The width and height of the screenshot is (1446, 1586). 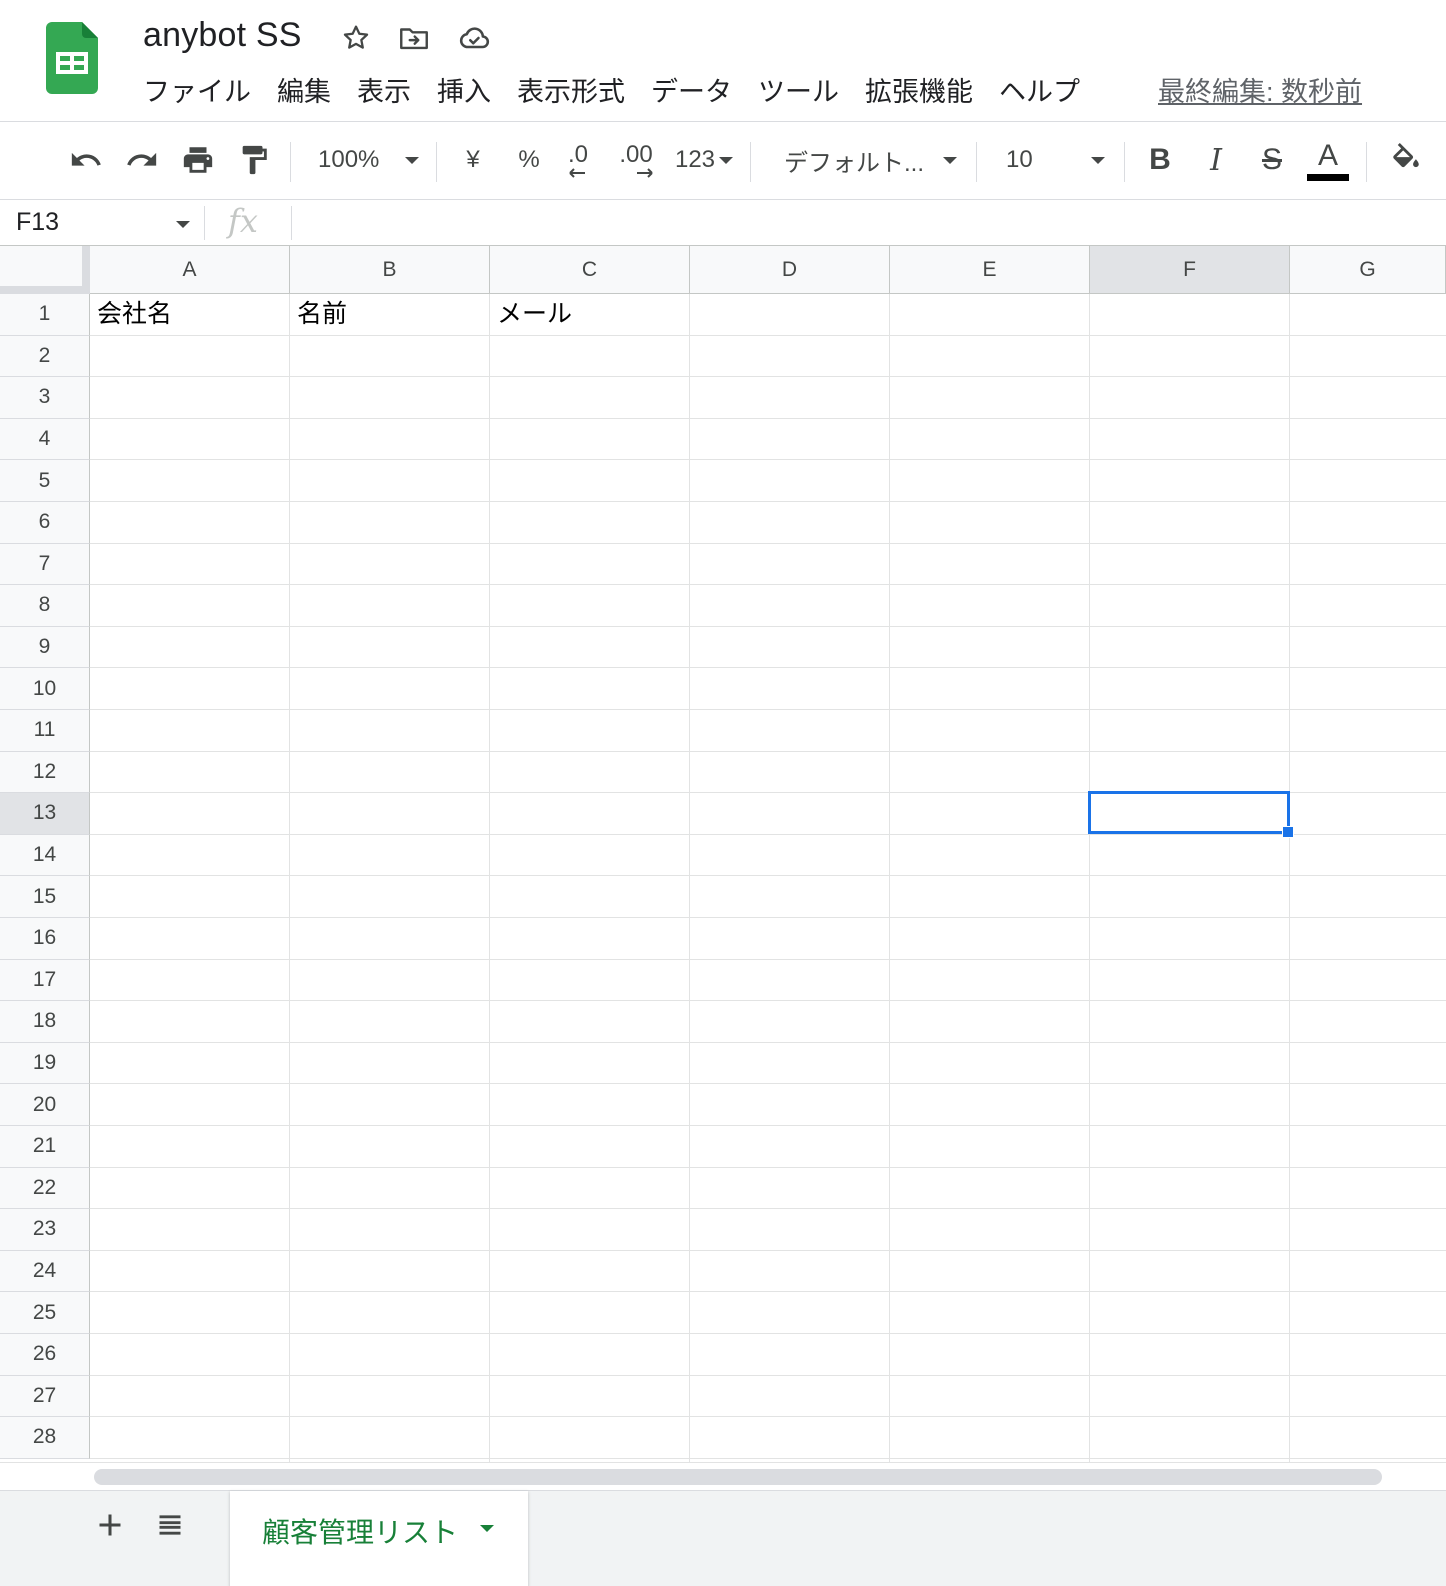 I want to click on column-header-f: F, so click(x=1190, y=270).